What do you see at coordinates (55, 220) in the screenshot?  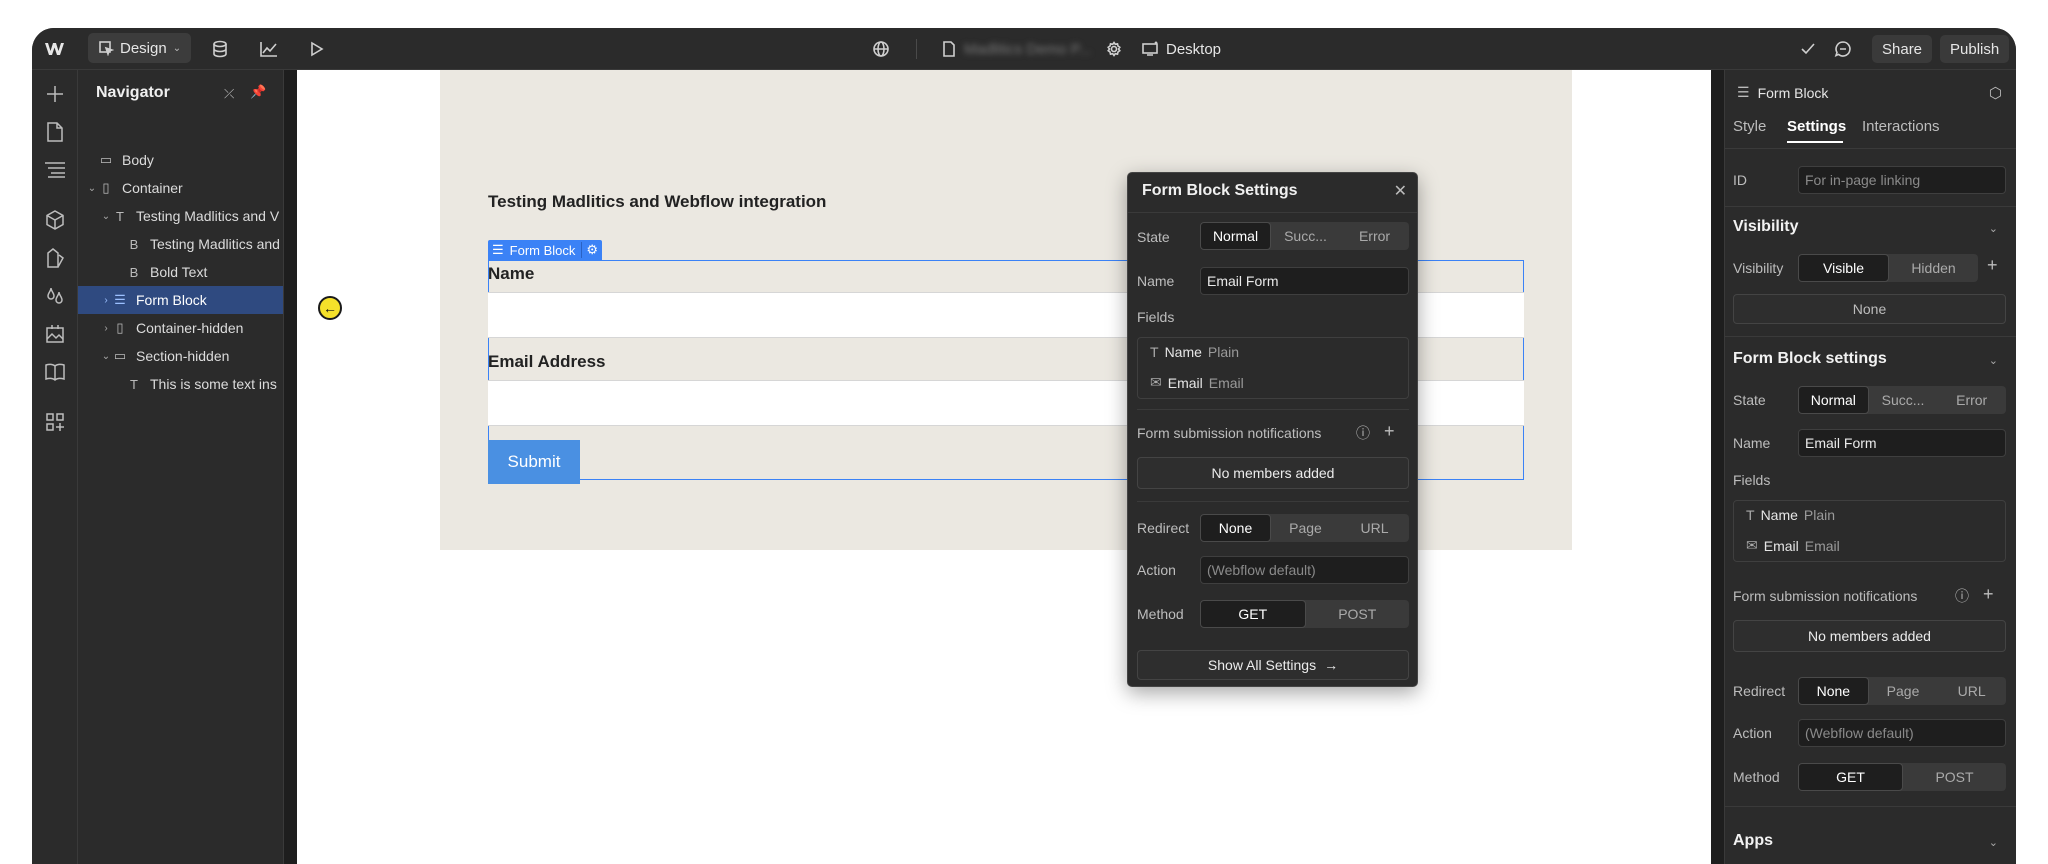 I see `components-icon` at bounding box center [55, 220].